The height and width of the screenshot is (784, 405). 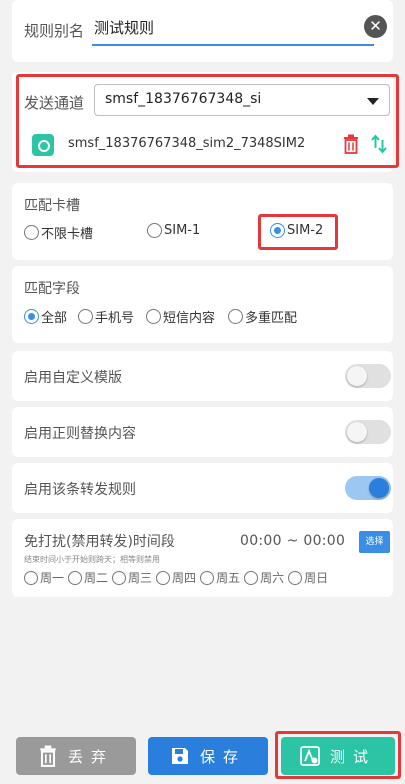 I want to click on rule-name-label: 规则别名, so click(x=54, y=31).